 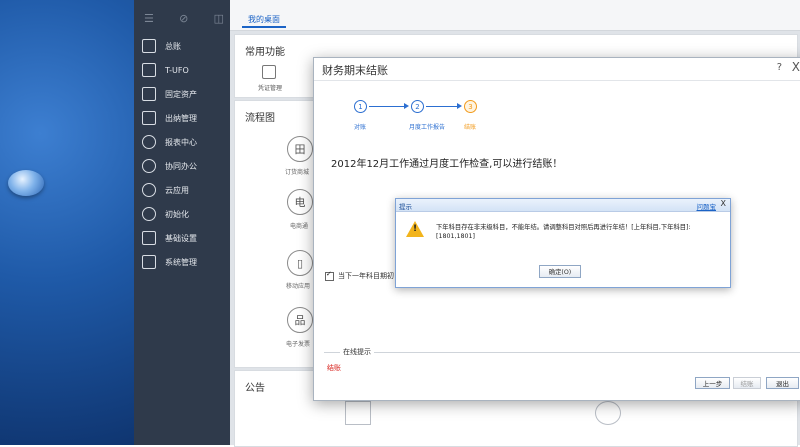 I want to click on panel-title: 常用功能, so click(x=265, y=52).